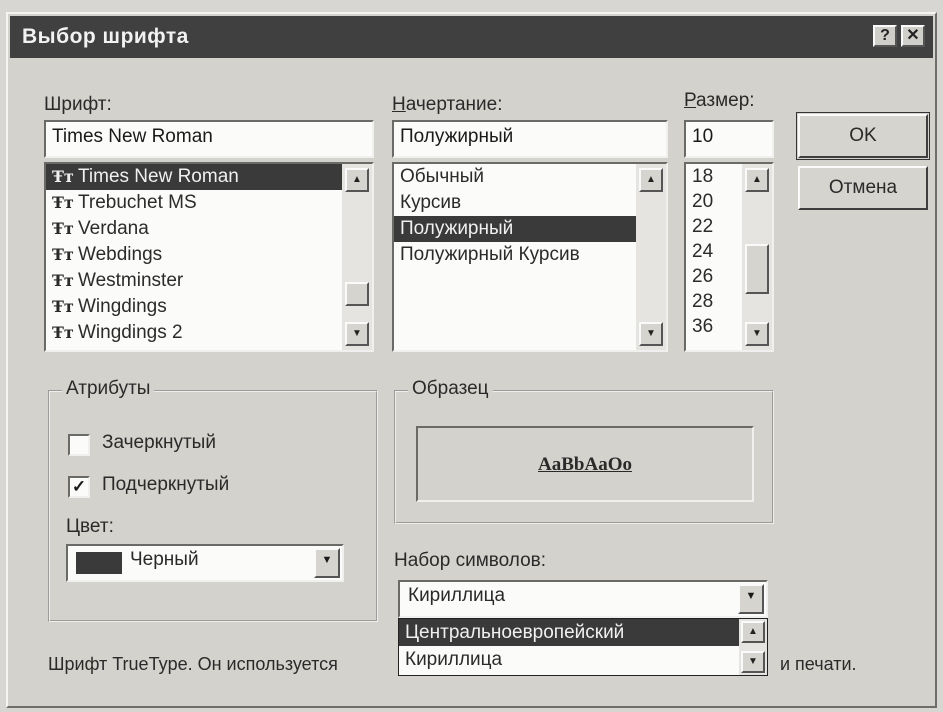 Image resolution: width=943 pixels, height=712 pixels. I want to click on style-list-item: Полужирный Курсив, so click(515, 255).